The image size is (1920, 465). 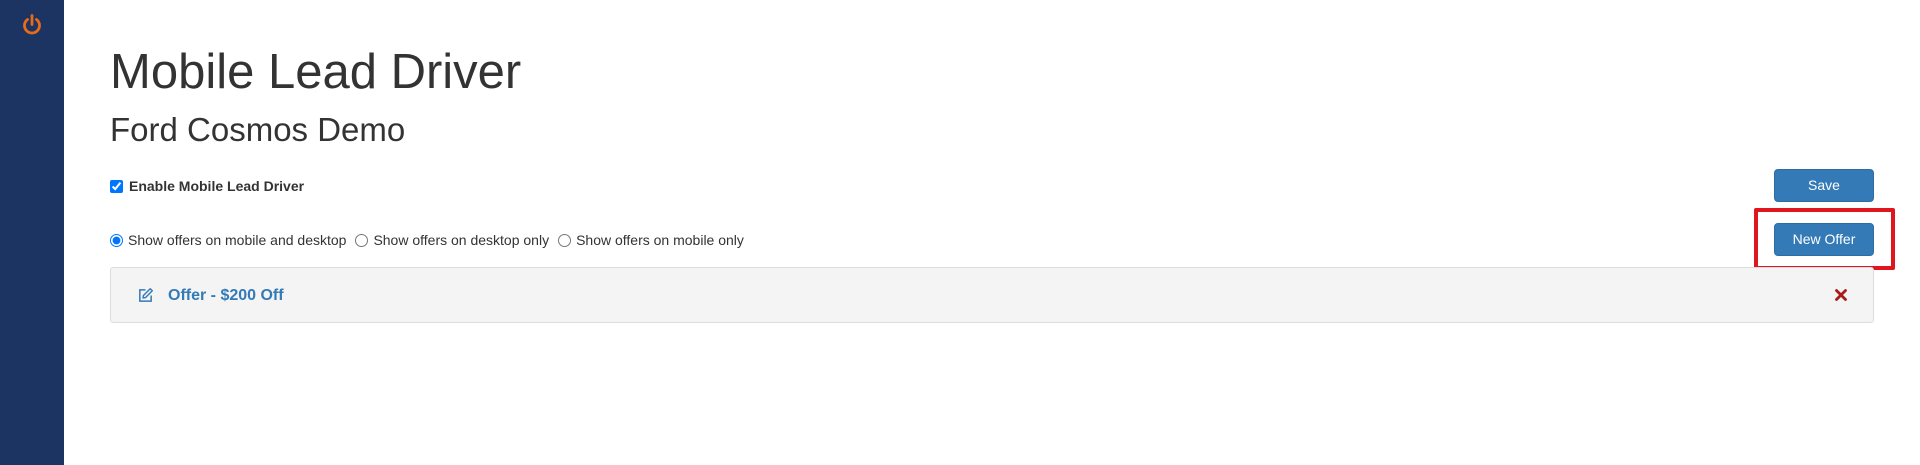 I want to click on edit-icon, so click(x=145, y=295).